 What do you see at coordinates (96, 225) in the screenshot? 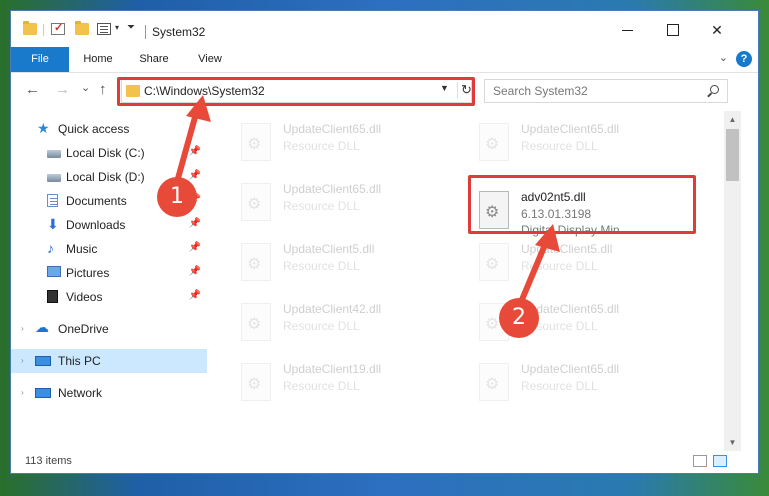
I see `sidebar-item-label: Downloads` at bounding box center [96, 225].